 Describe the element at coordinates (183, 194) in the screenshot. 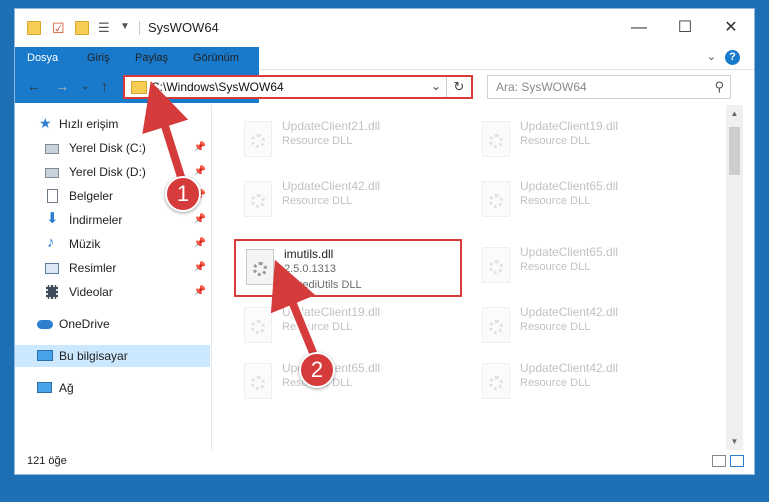

I see `step-1-badge: 1` at that location.